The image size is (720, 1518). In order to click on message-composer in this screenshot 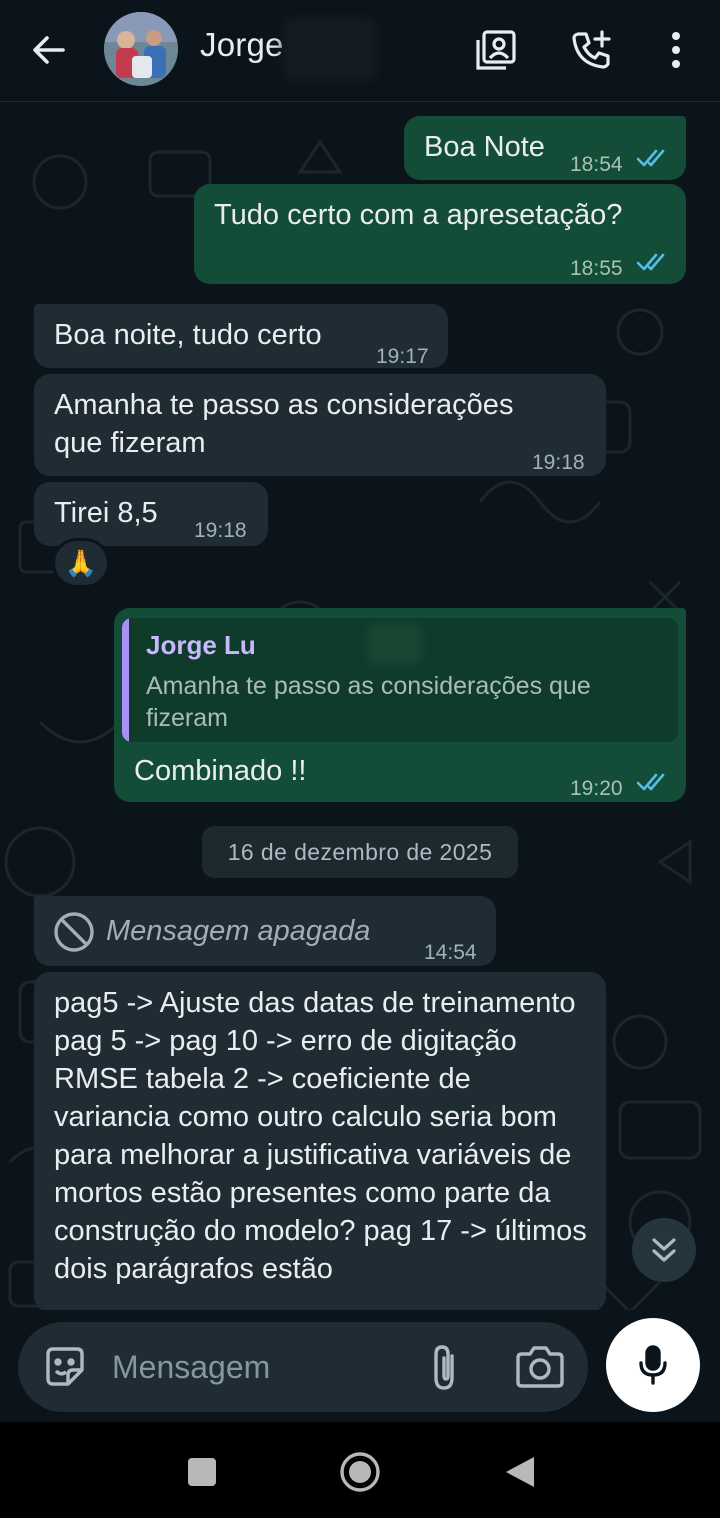, I will do `click(303, 1367)`.